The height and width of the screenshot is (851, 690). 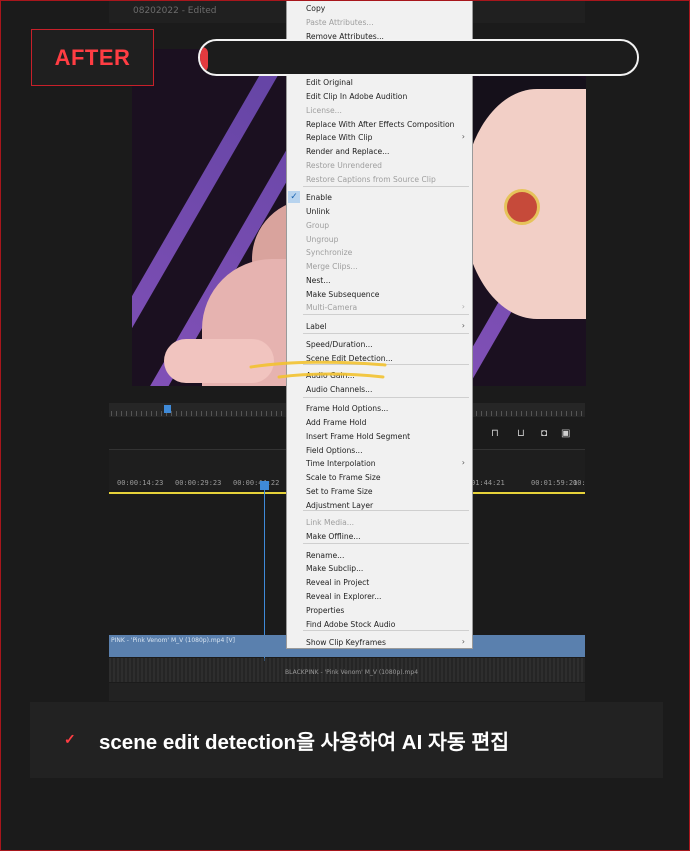 What do you see at coordinates (318, 211) in the screenshot?
I see `menu-item: Unlink` at bounding box center [318, 211].